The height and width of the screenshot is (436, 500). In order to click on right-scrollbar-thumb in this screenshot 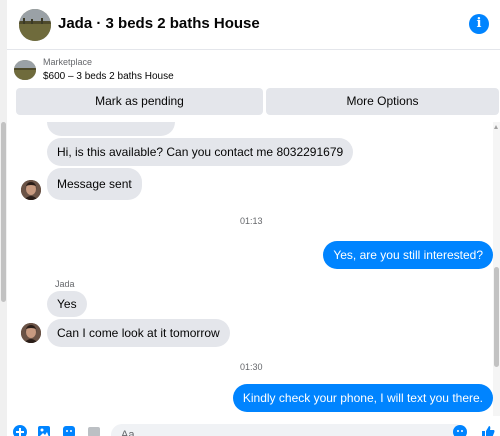, I will do `click(496, 317)`.